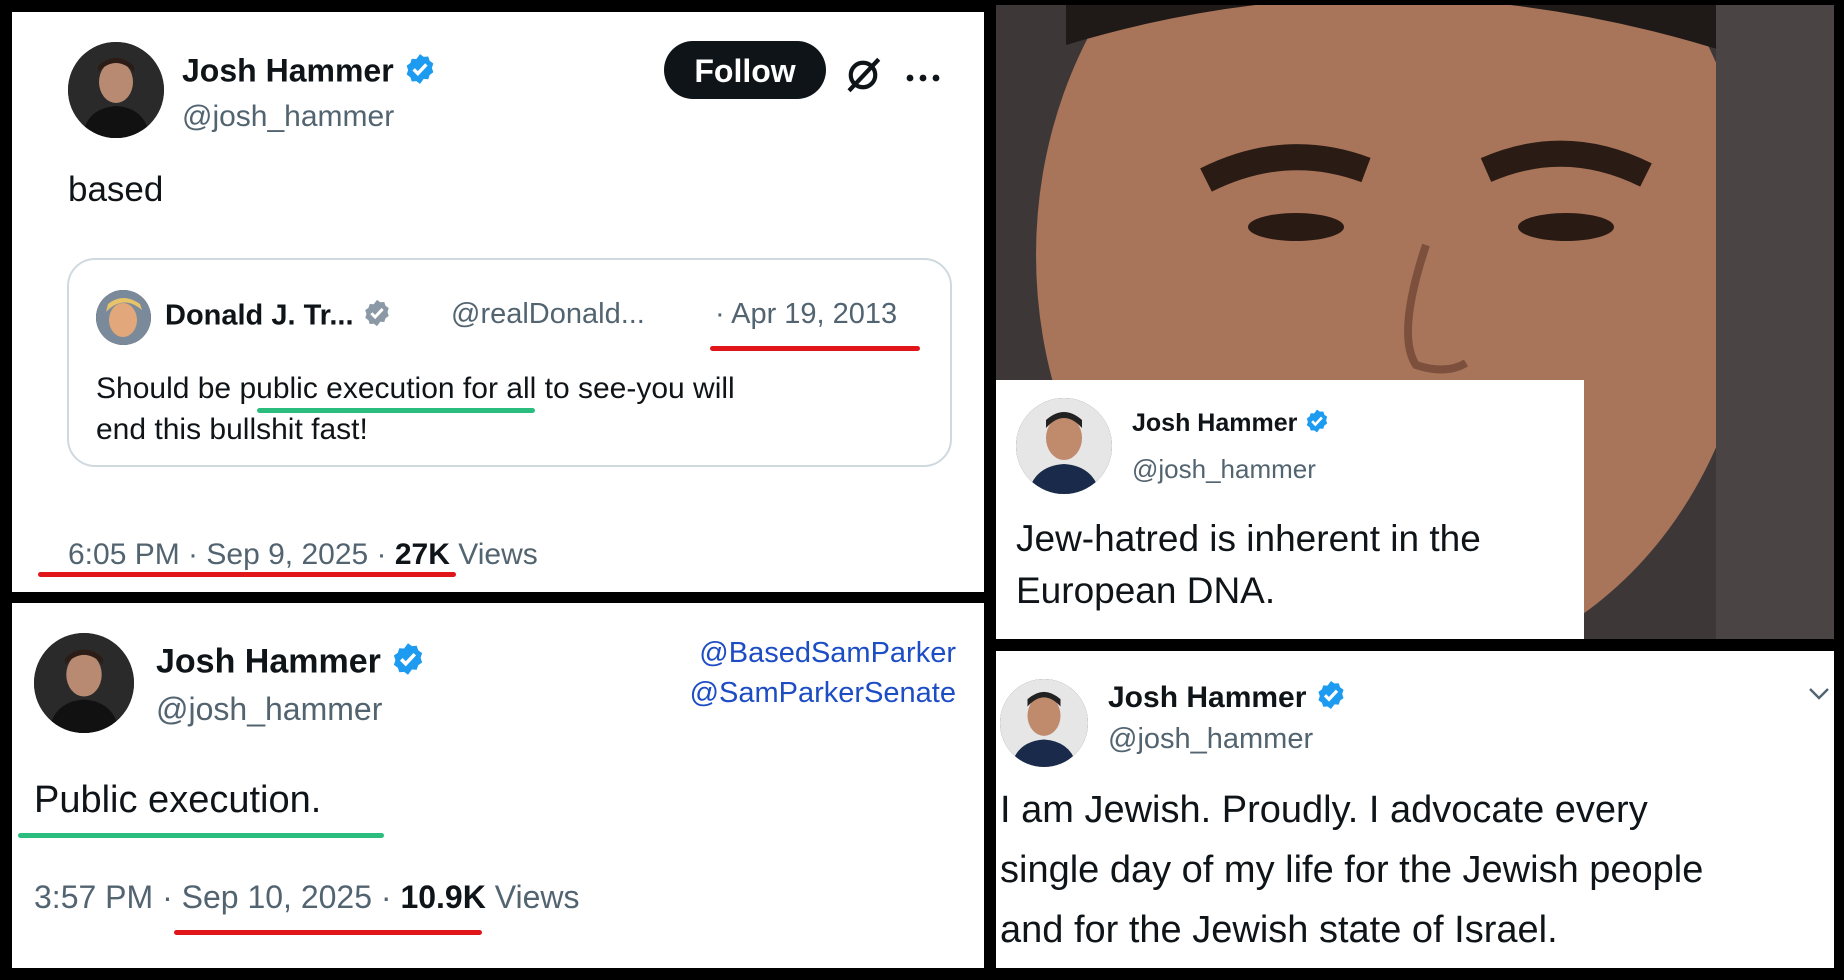 This screenshot has height=980, width=1844. What do you see at coordinates (227, 554) in the screenshot?
I see `timestamp: 6:05 PM · Sep 9, 2025 ·` at bounding box center [227, 554].